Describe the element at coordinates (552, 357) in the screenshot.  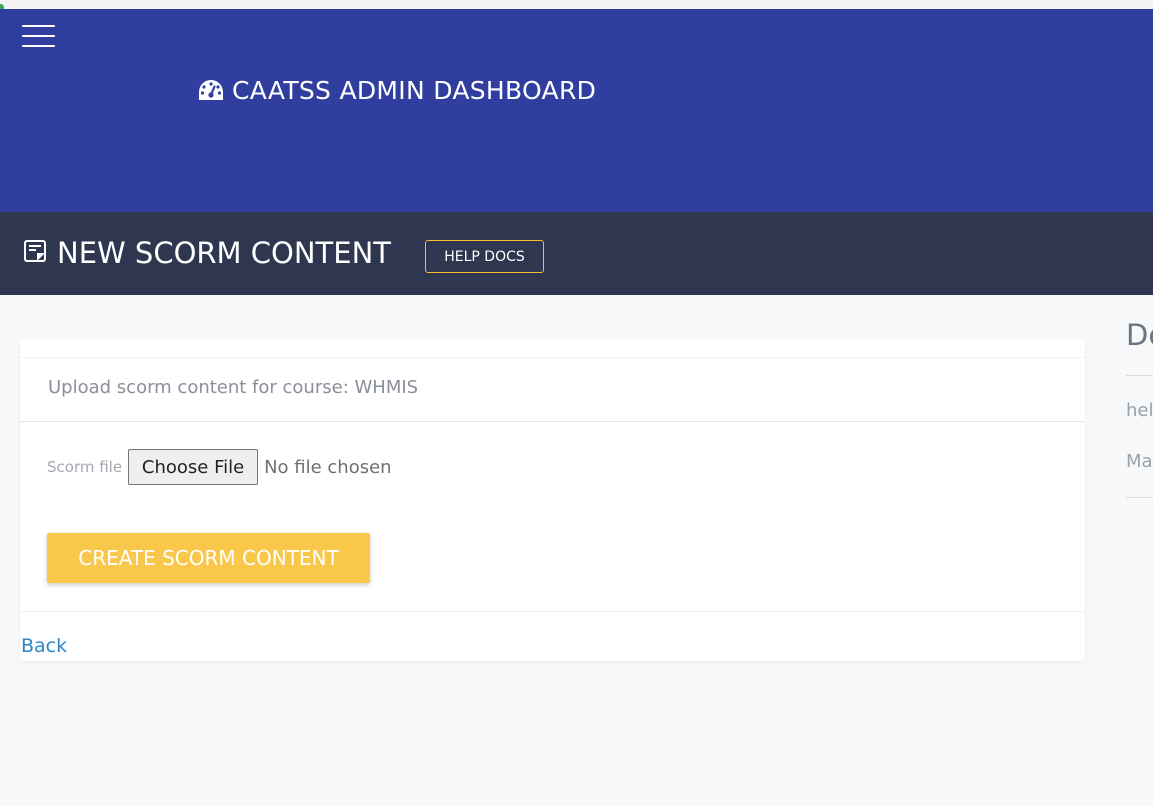
I see `card-top-divider` at that location.